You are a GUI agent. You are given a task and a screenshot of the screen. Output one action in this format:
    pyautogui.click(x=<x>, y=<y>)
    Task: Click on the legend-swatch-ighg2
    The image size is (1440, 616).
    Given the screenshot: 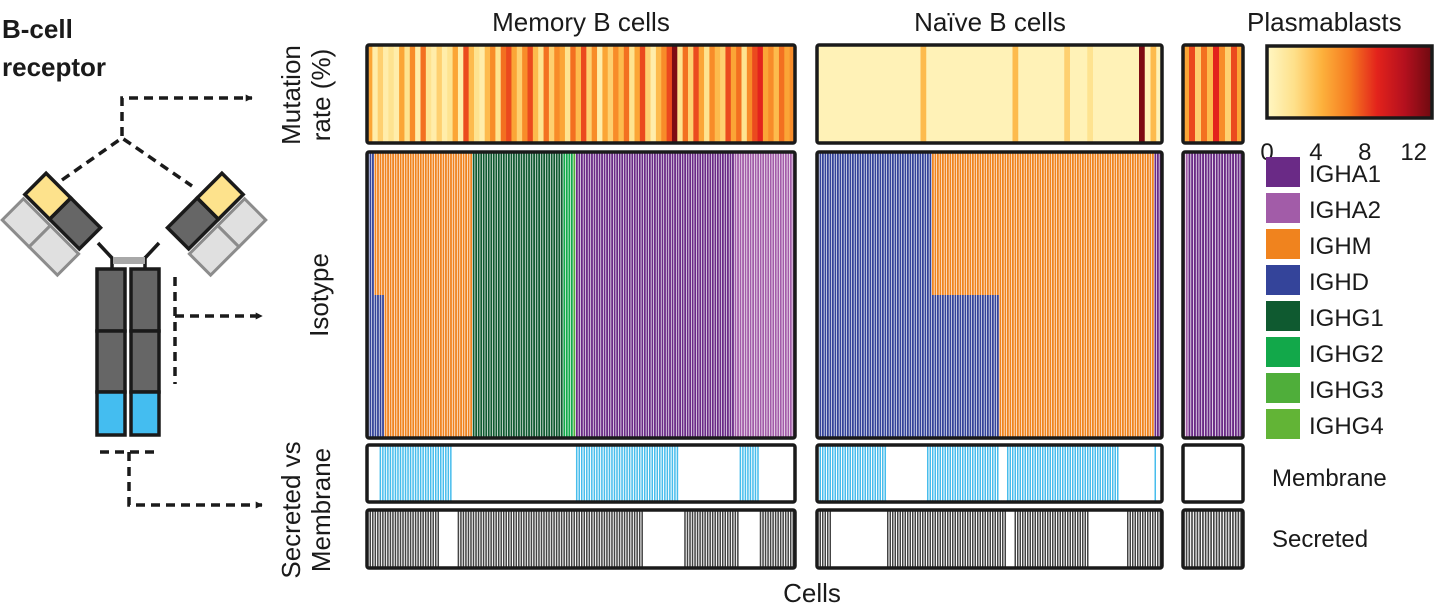 What is the action you would take?
    pyautogui.click(x=1283, y=352)
    